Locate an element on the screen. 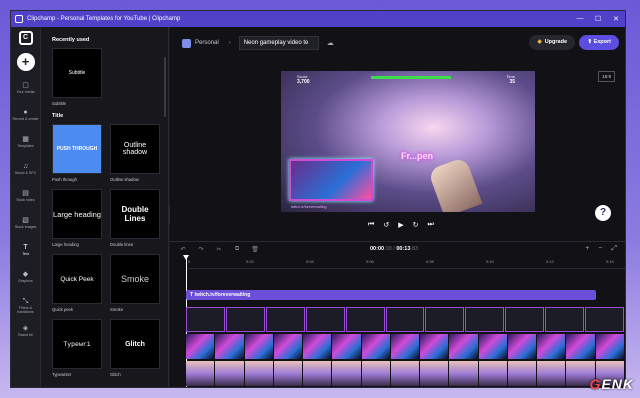  tile-label: Smoke is located at coordinates (117, 309).